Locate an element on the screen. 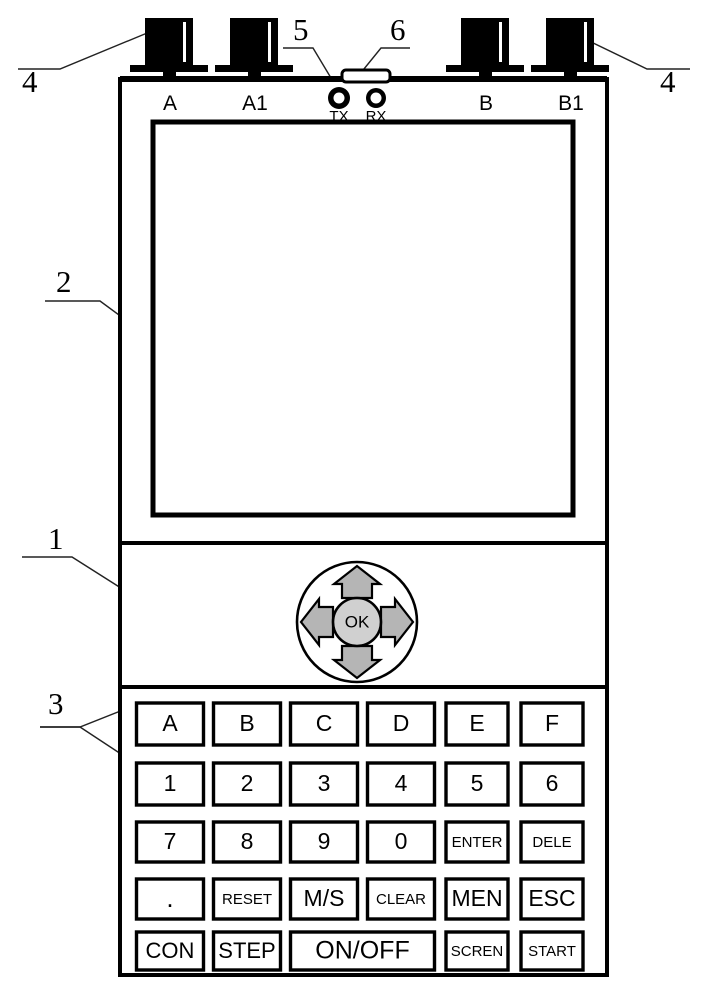 The height and width of the screenshot is (1000, 706). usb-slot is located at coordinates (366, 76).